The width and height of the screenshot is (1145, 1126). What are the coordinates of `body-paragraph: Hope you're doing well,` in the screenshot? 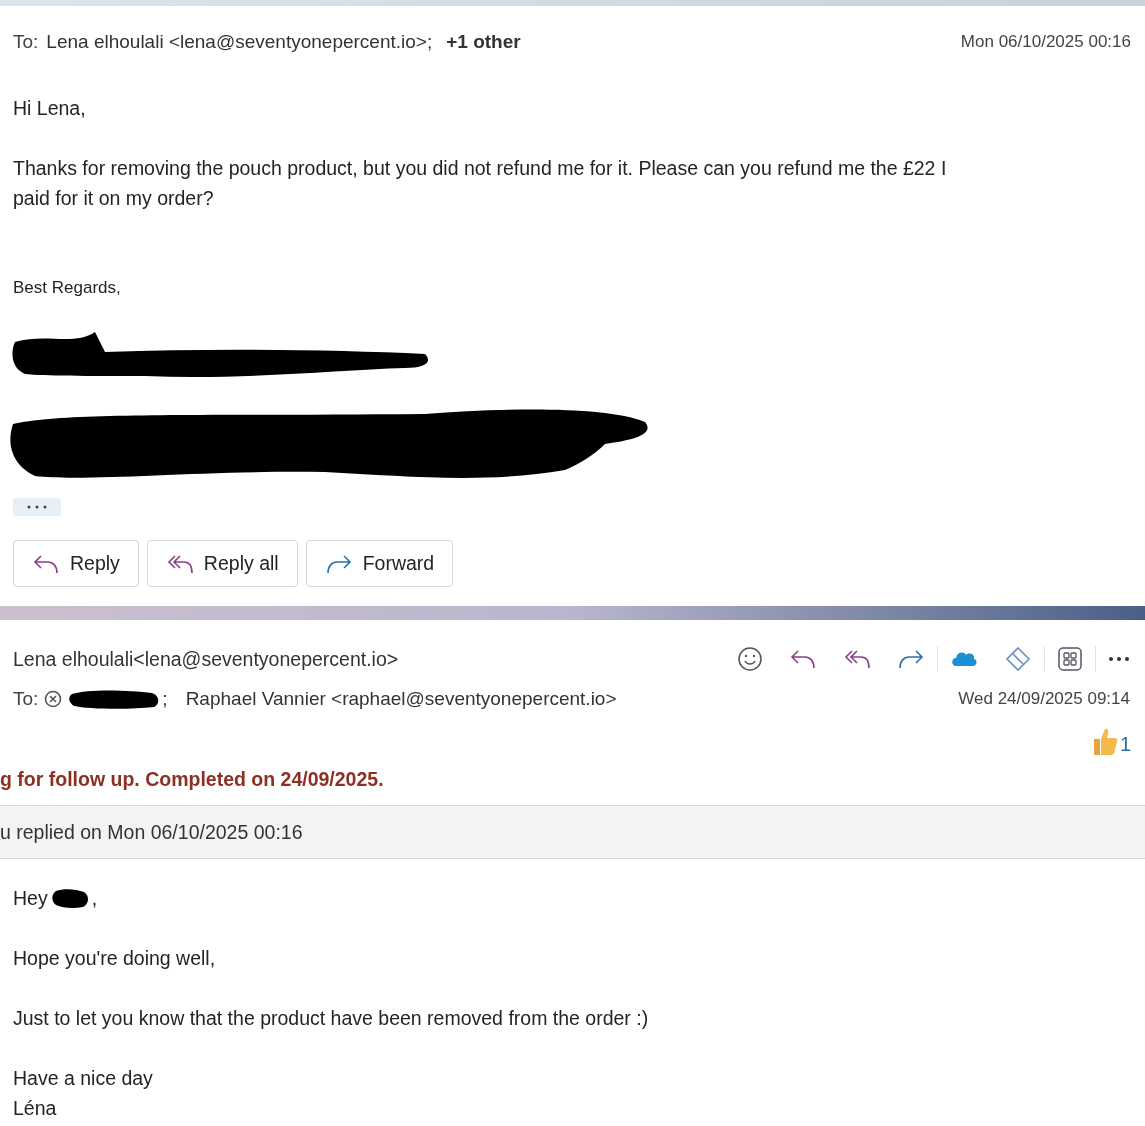 It's located at (115, 958).